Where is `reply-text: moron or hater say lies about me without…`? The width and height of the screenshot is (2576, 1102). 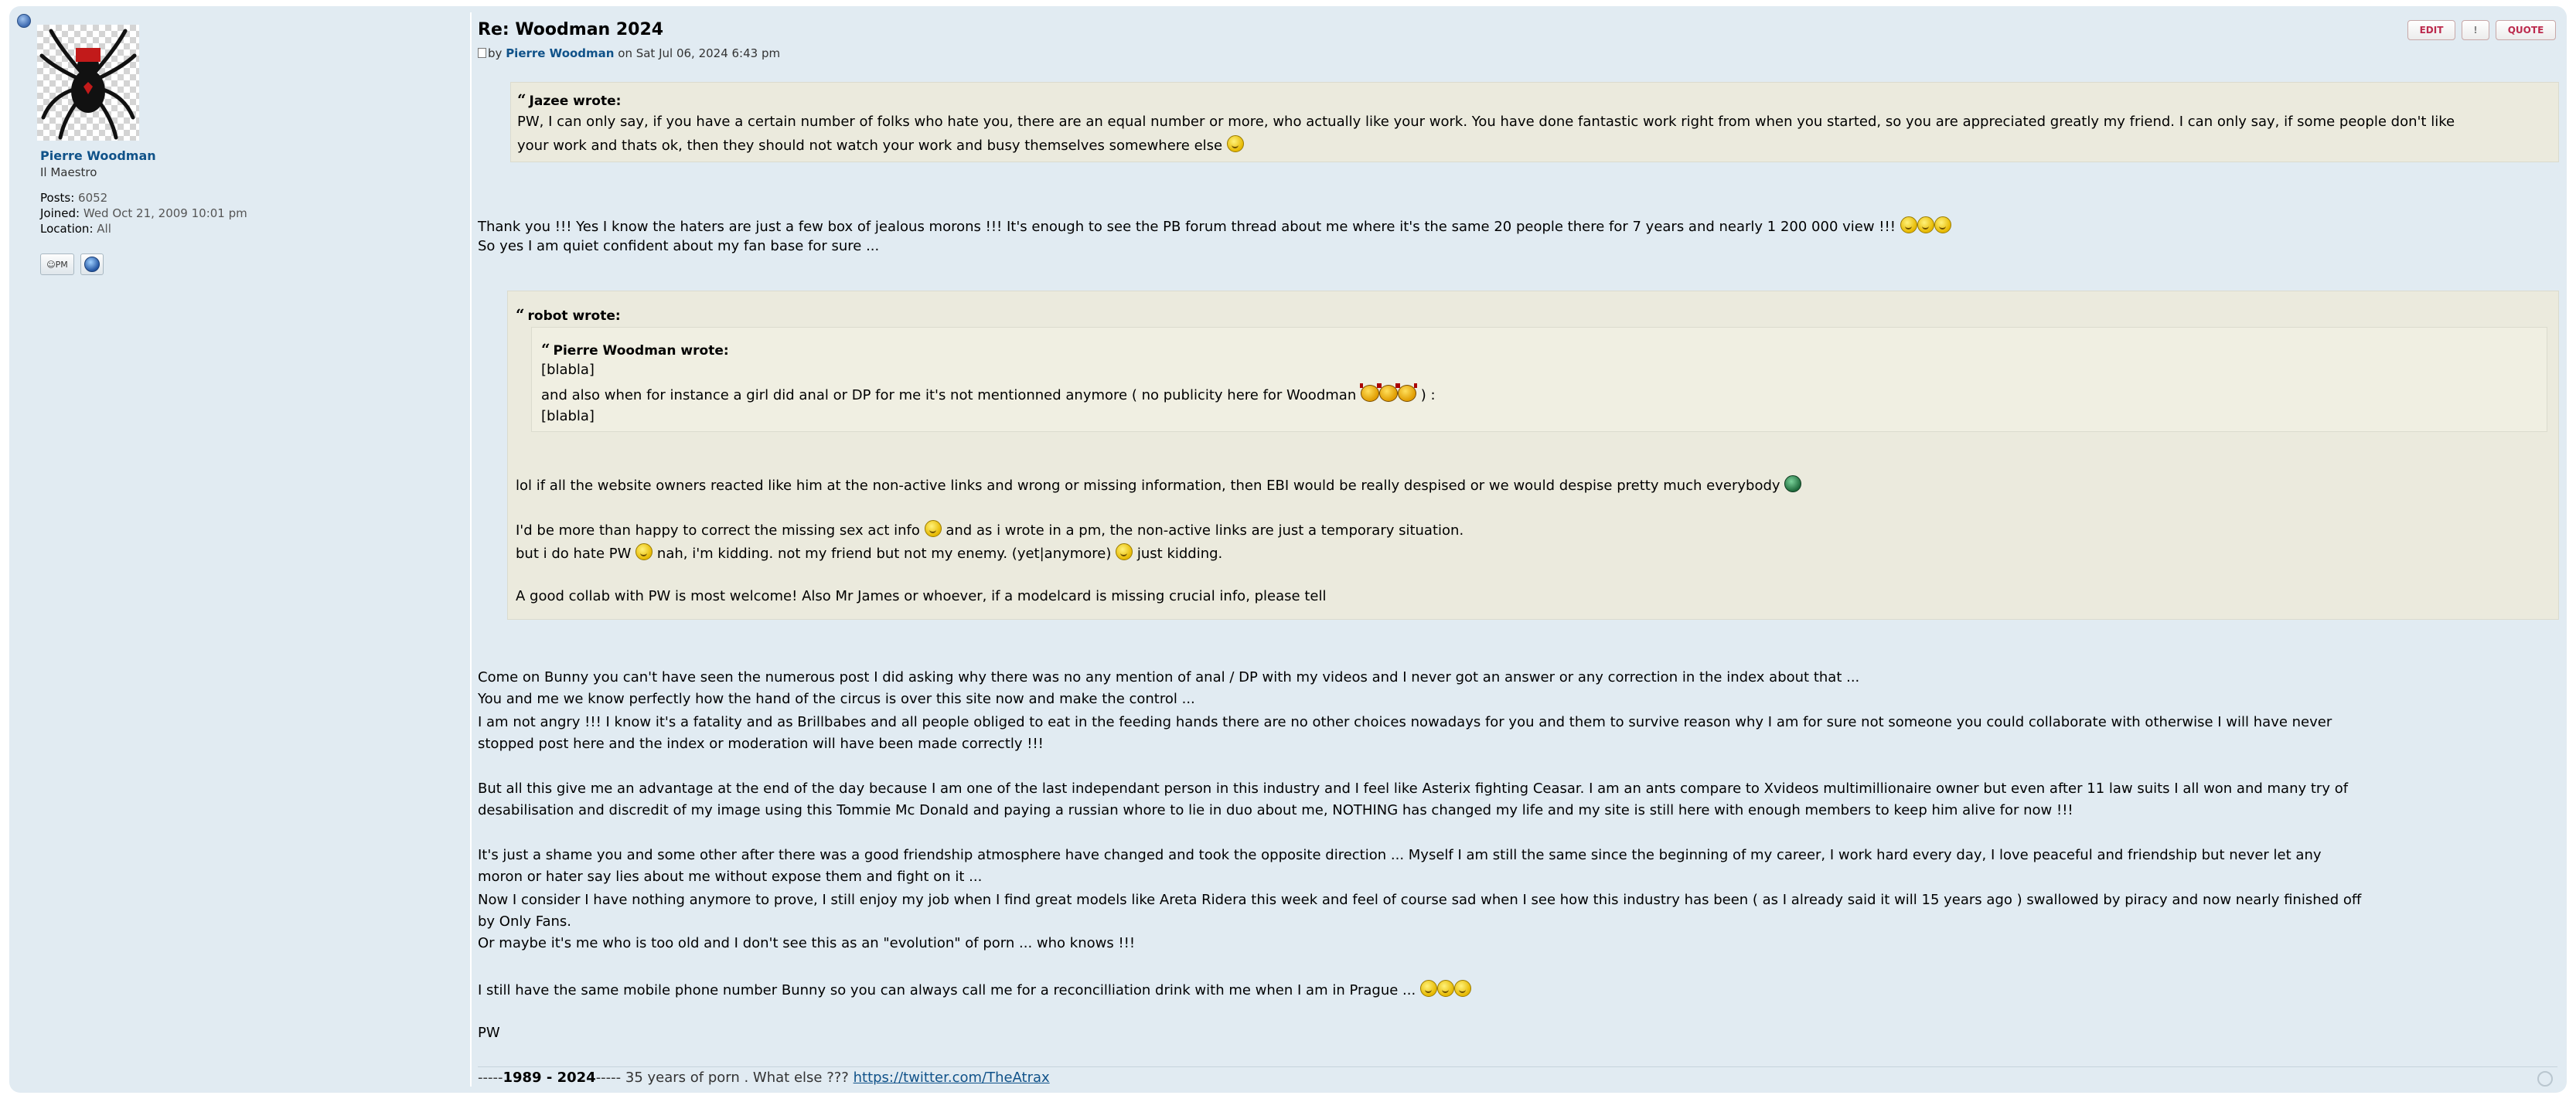
reply-text: moron or hater say lies about me without… is located at coordinates (730, 877).